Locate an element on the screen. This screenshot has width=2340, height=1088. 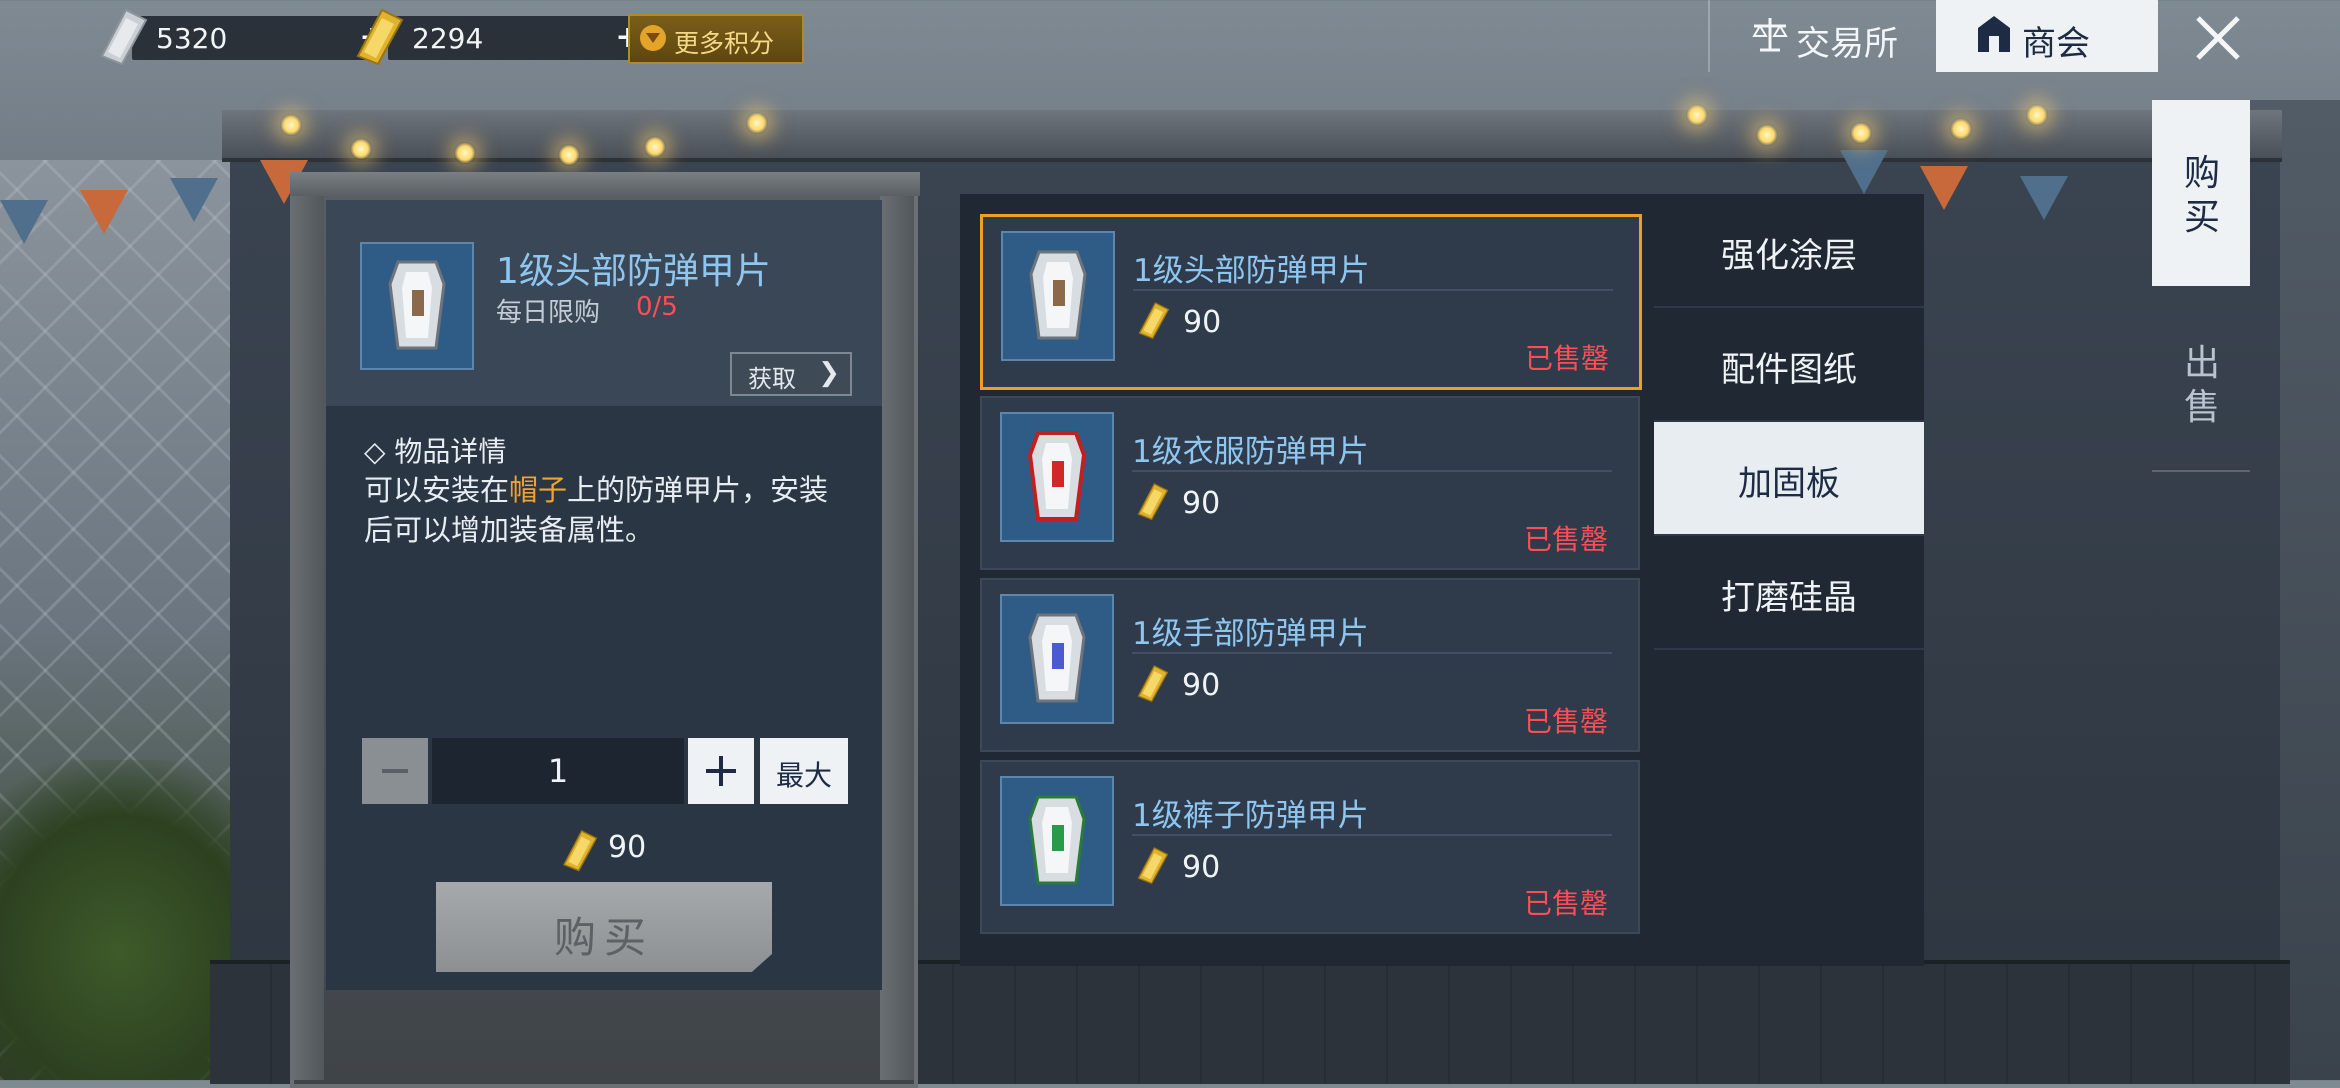
buy-button: 购买 is located at coordinates (604, 927).